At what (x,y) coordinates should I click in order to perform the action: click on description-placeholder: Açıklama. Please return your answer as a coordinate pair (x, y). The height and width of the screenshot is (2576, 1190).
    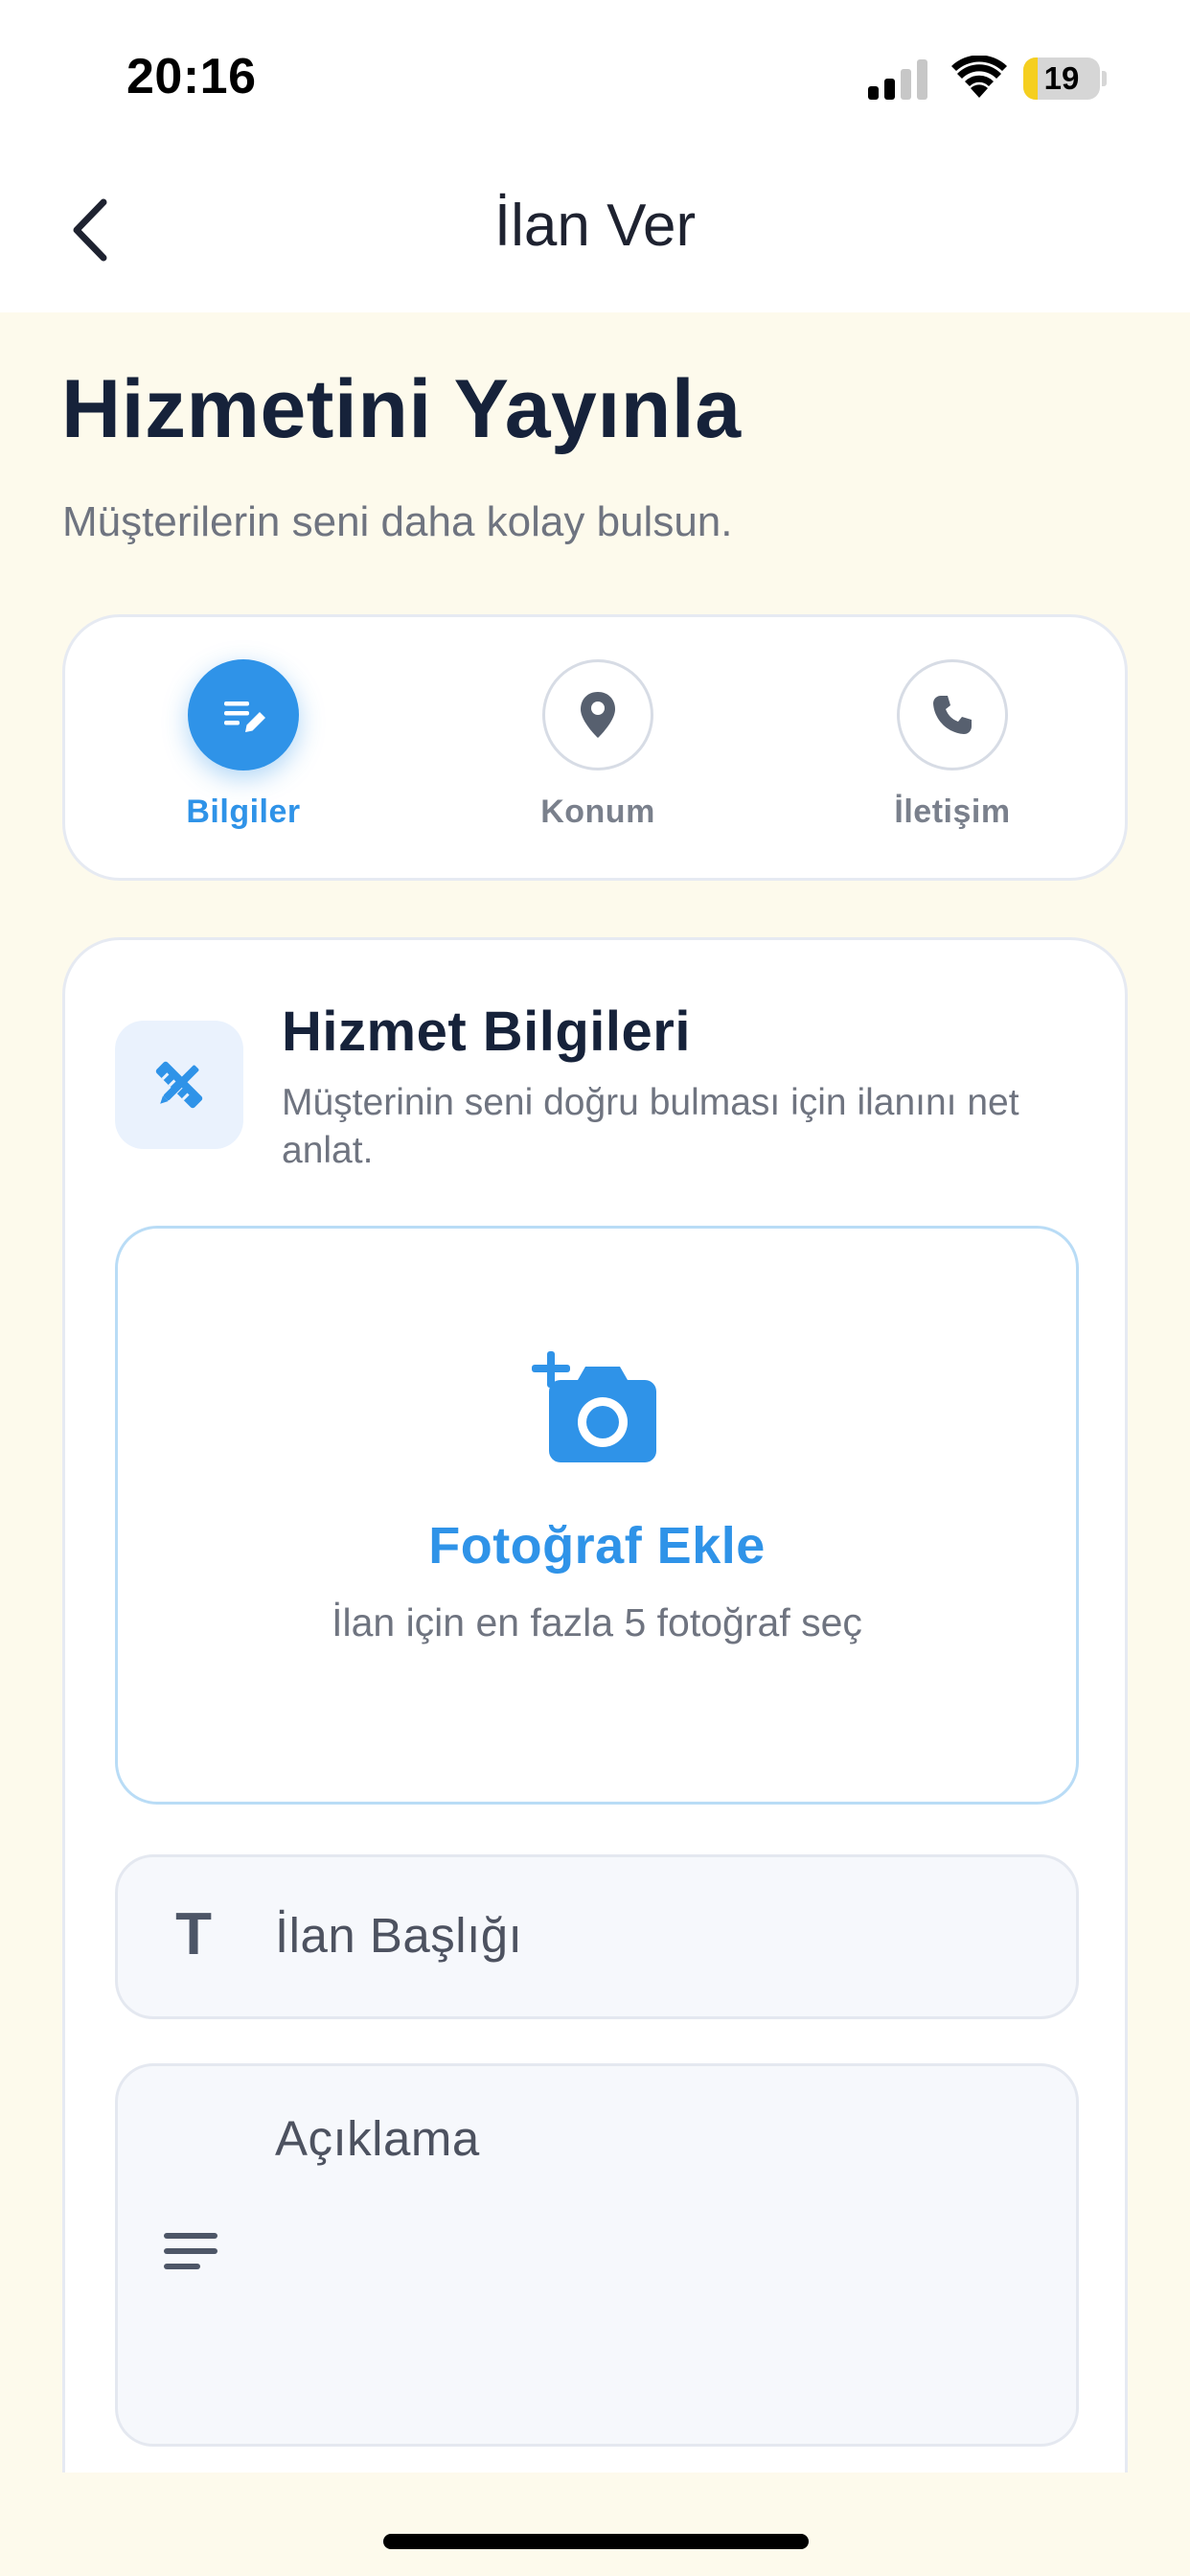
    Looking at the image, I should click on (378, 2138).